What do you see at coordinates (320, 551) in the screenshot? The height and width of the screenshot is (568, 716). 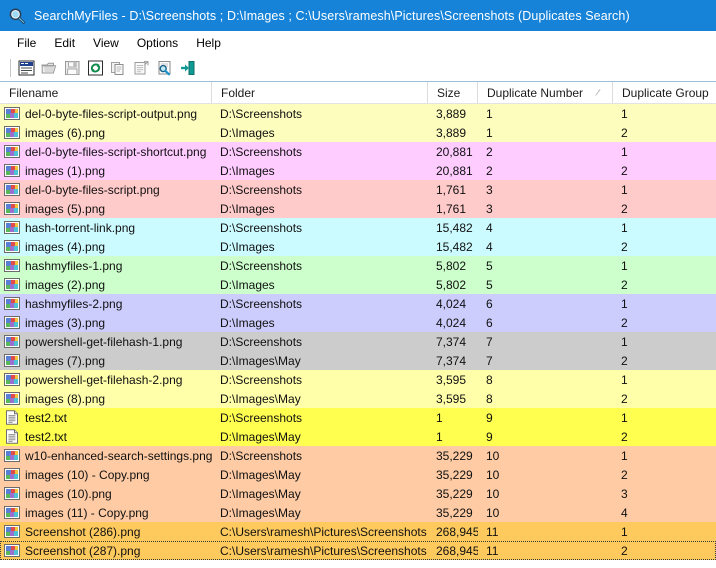 I see `cell-folder: C:\Users\ramesh\Pictures\Screenshots` at bounding box center [320, 551].